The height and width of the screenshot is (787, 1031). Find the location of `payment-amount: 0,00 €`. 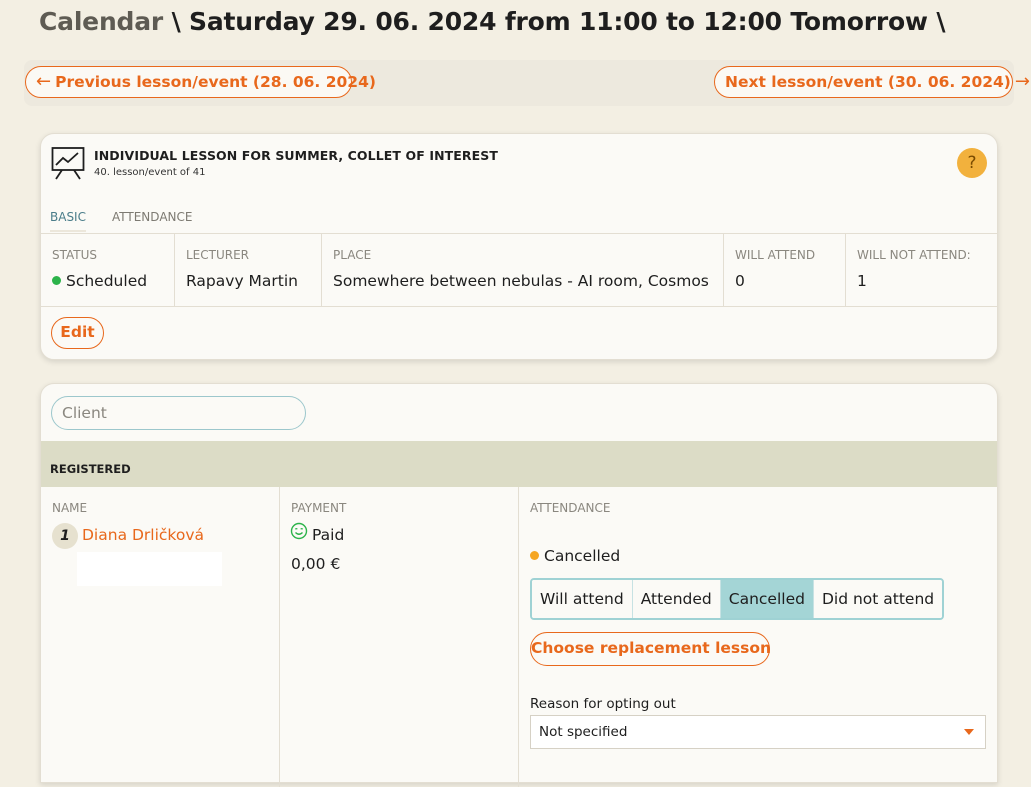

payment-amount: 0,00 € is located at coordinates (316, 564).